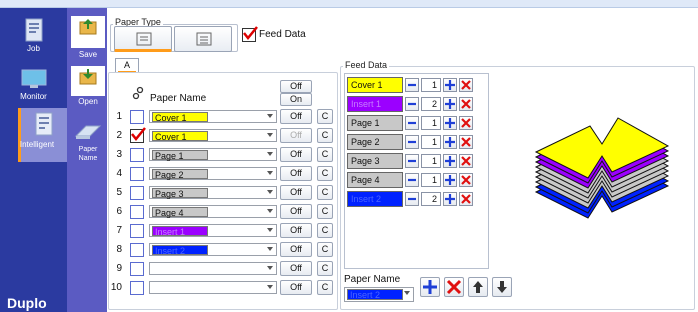 The height and width of the screenshot is (312, 698). I want to click on all-on-button: On, so click(296, 99).